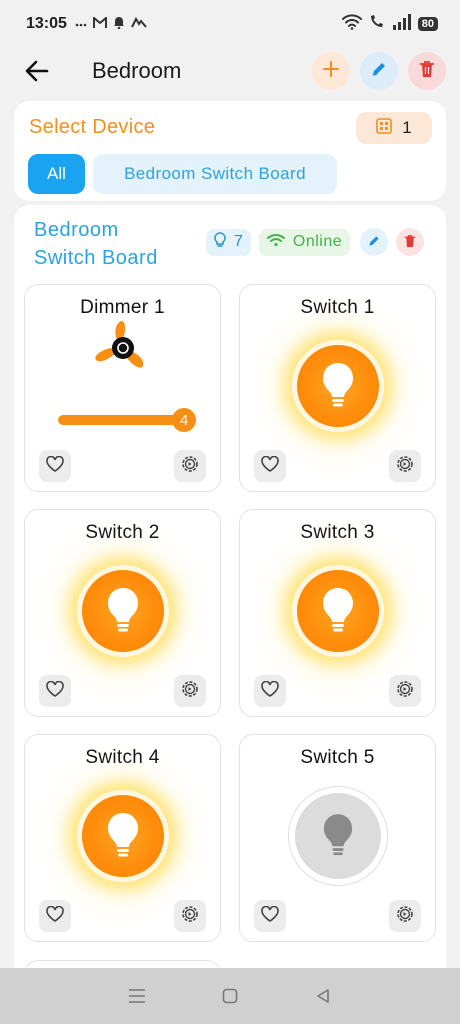 This screenshot has width=460, height=1024. Describe the element at coordinates (351, 24) in the screenshot. I see `wifi-icon` at that location.